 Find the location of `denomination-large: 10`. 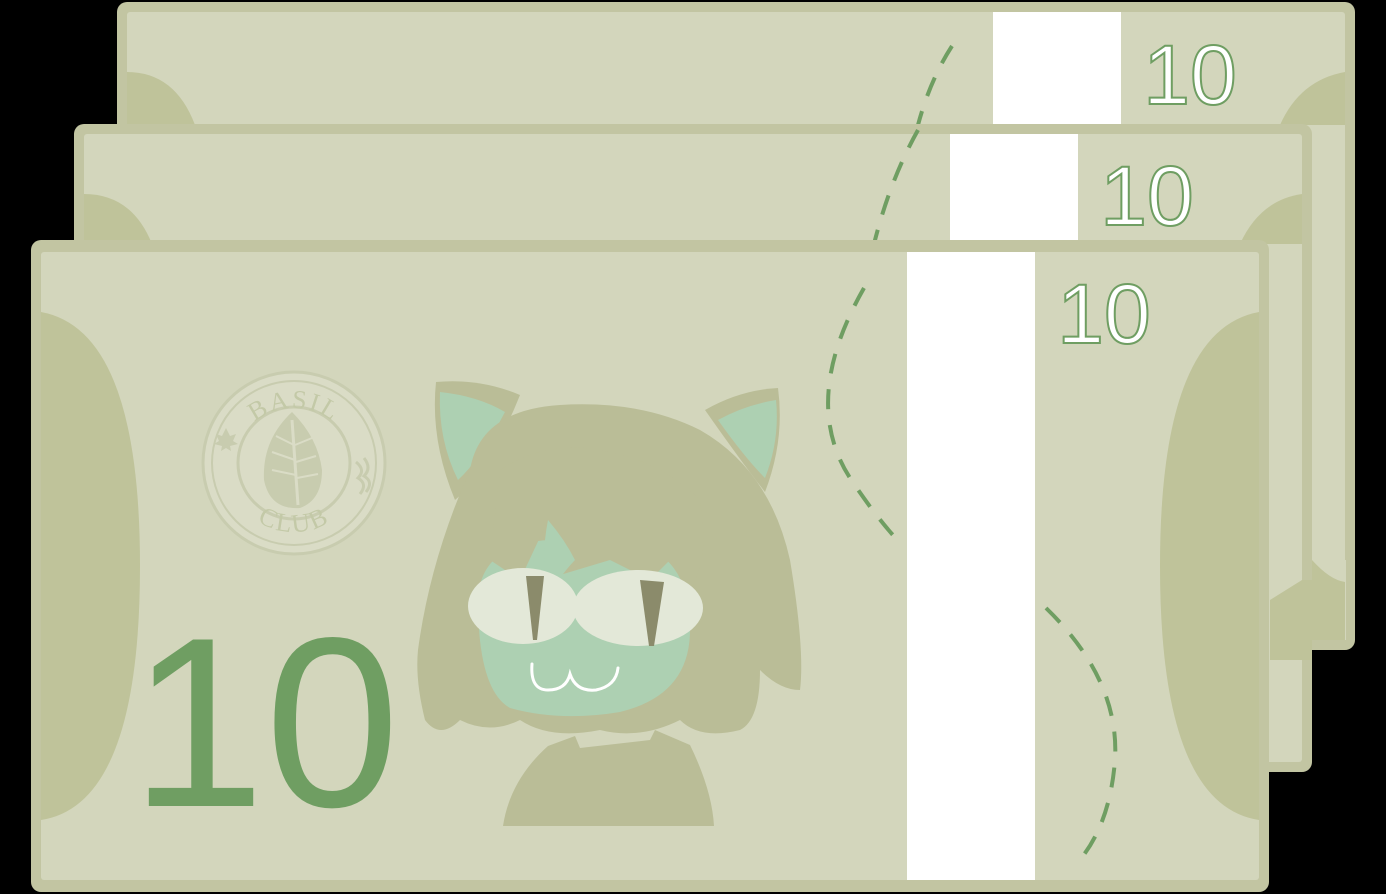

denomination-large: 10 is located at coordinates (264, 723).